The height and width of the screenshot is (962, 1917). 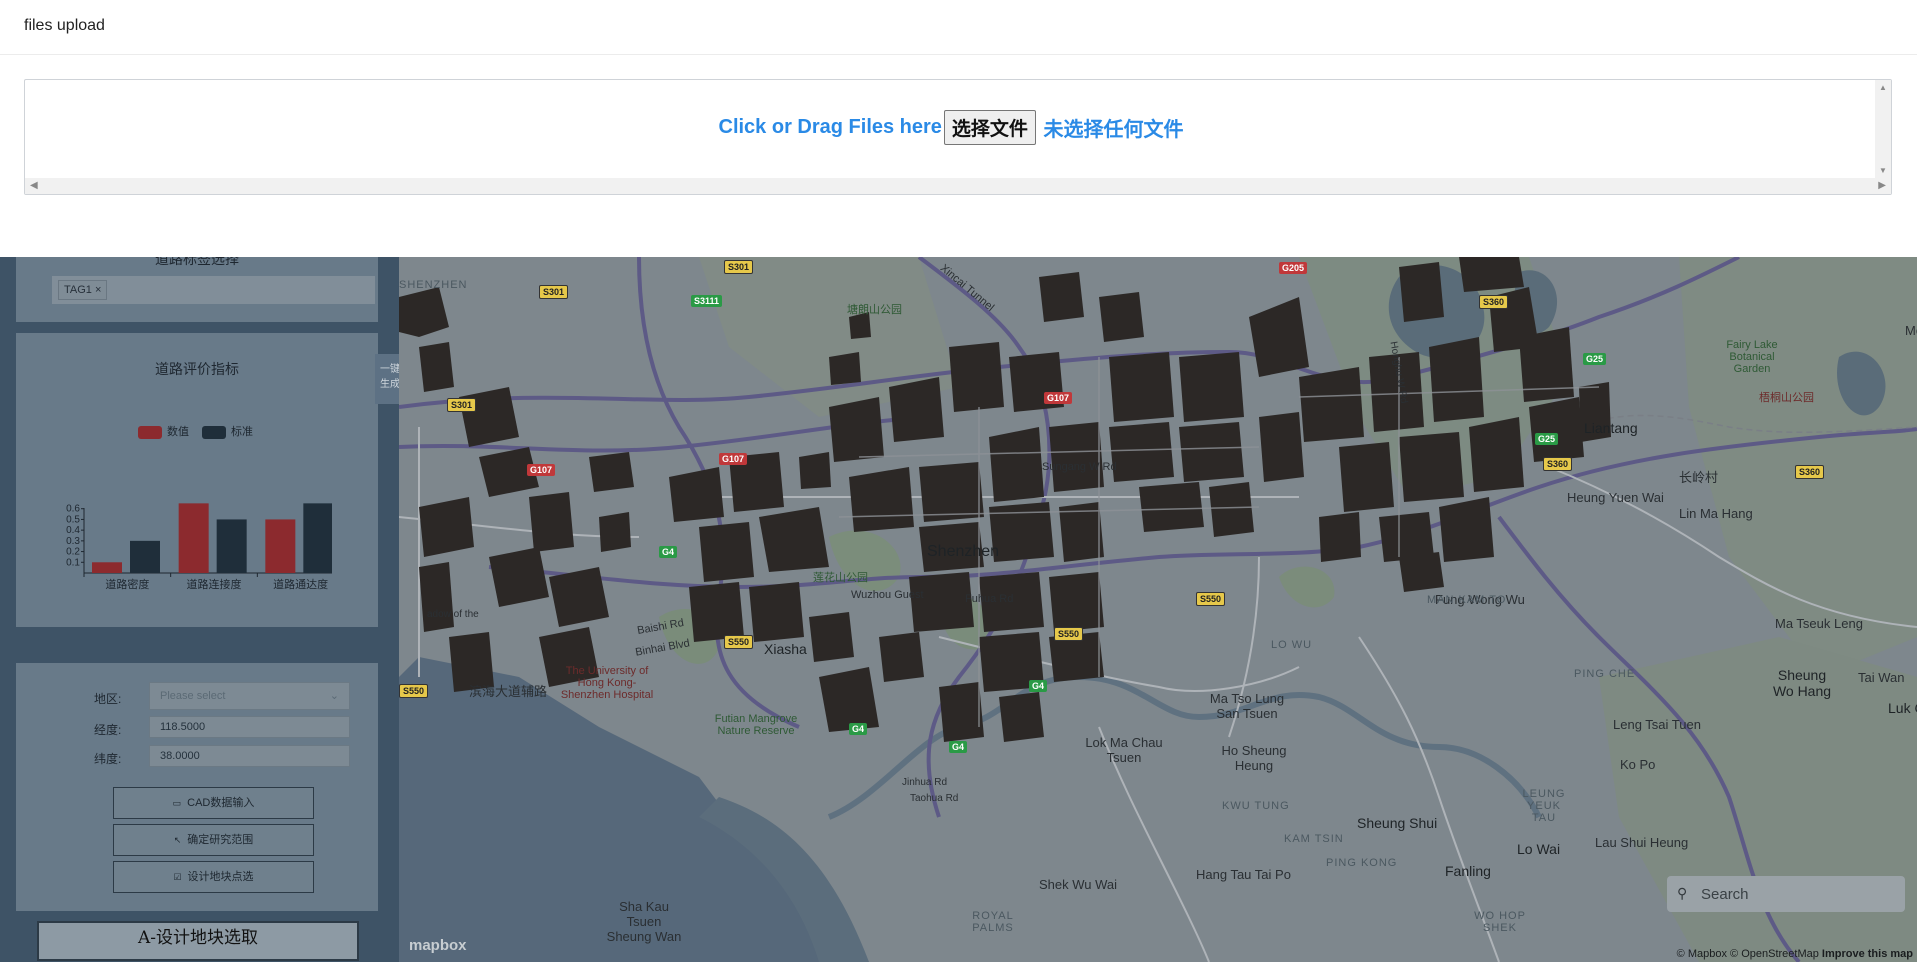 I want to click on map-label: Sheung Wo Hang, so click(x=1802, y=683).